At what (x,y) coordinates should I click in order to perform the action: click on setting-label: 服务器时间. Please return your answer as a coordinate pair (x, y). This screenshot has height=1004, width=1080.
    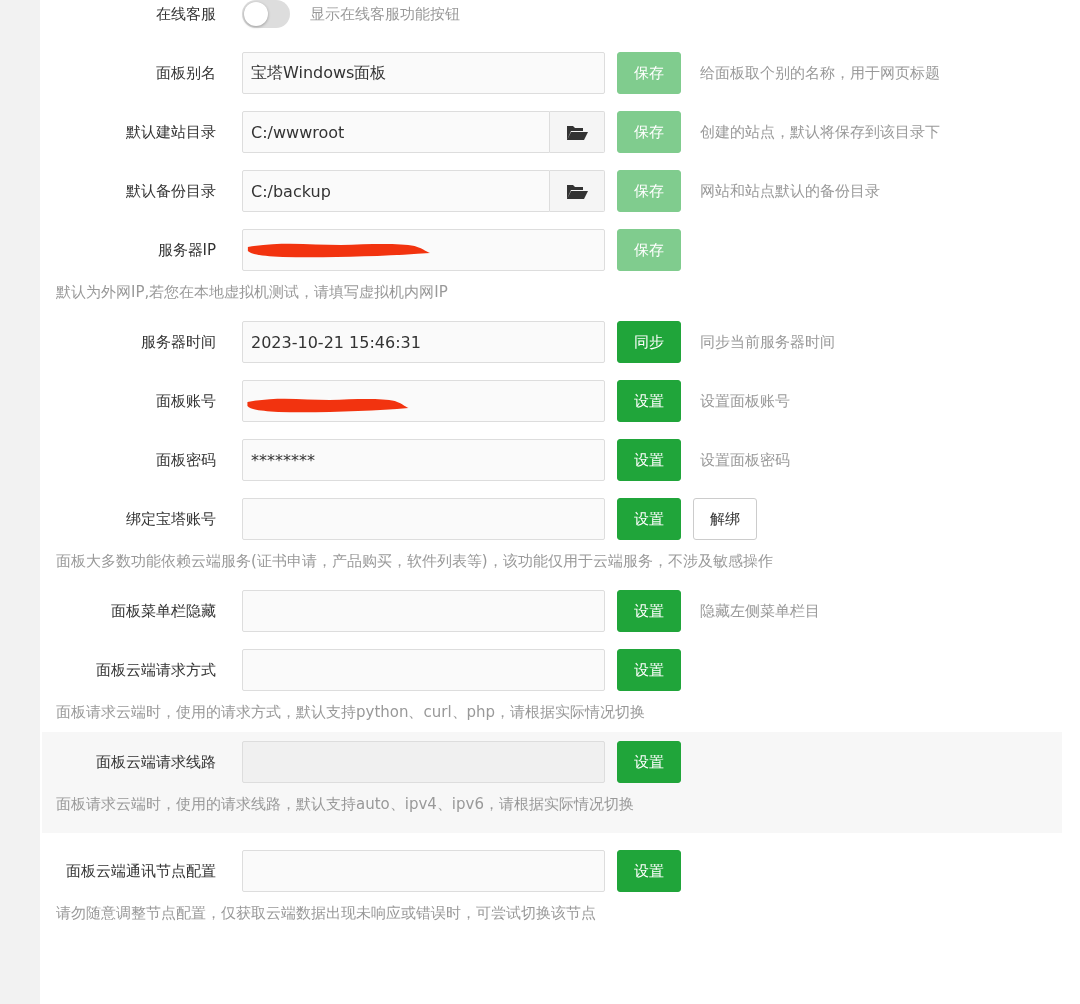
    Looking at the image, I should click on (178, 342).